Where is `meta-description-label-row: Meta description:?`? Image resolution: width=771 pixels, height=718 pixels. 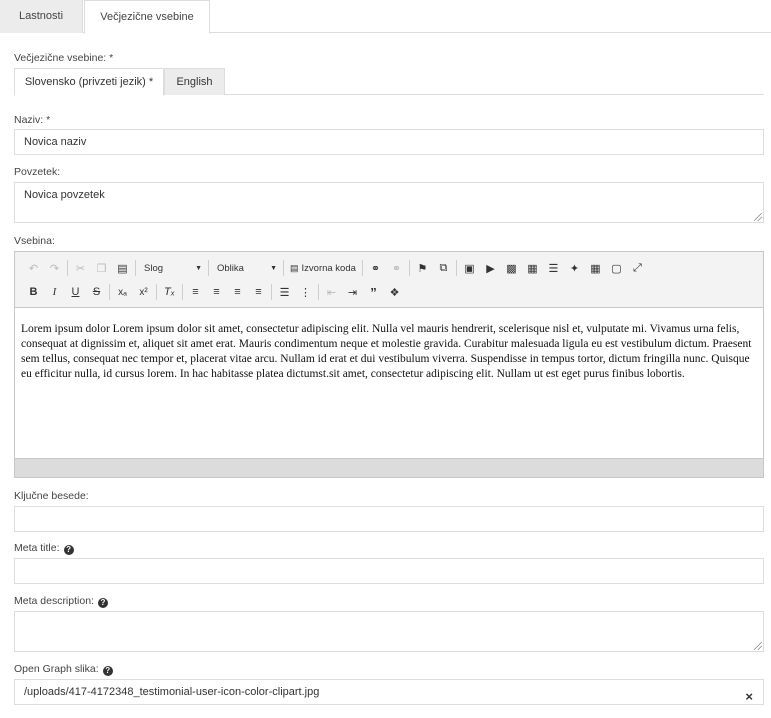 meta-description-label-row: Meta description:? is located at coordinates (61, 601).